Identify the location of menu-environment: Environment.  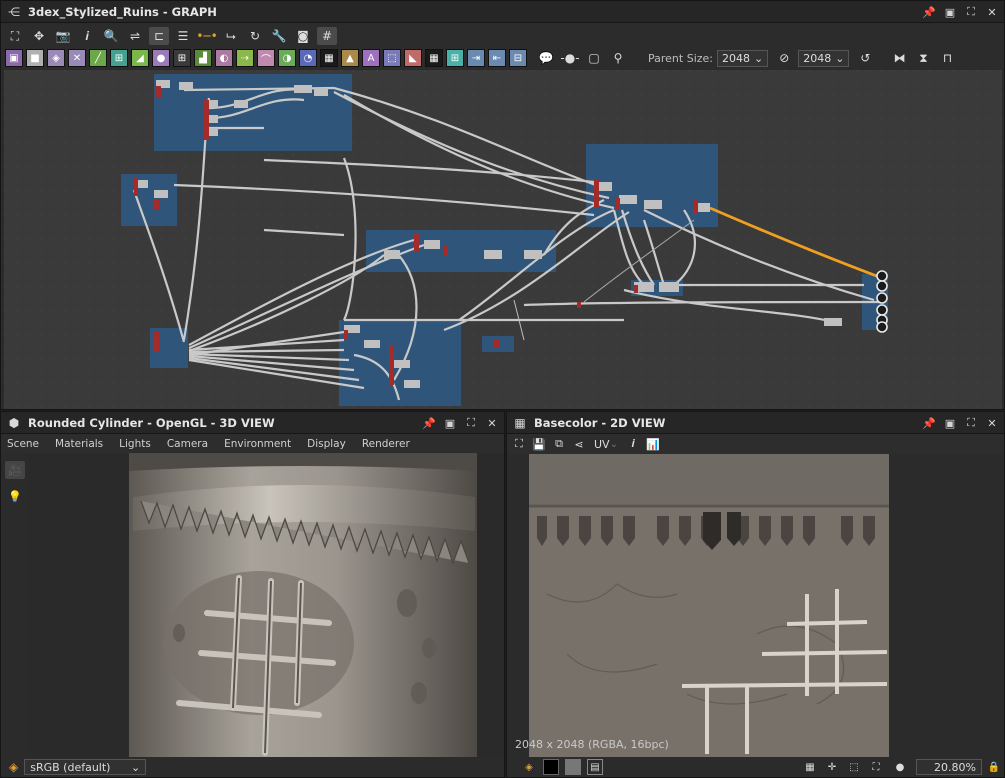
(257, 444).